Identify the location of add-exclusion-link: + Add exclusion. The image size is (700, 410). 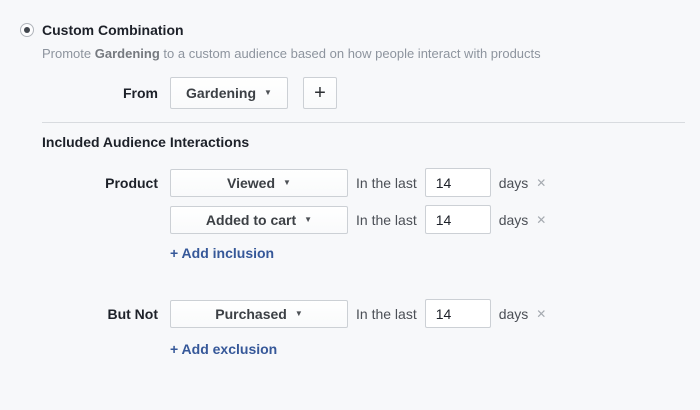
(223, 349).